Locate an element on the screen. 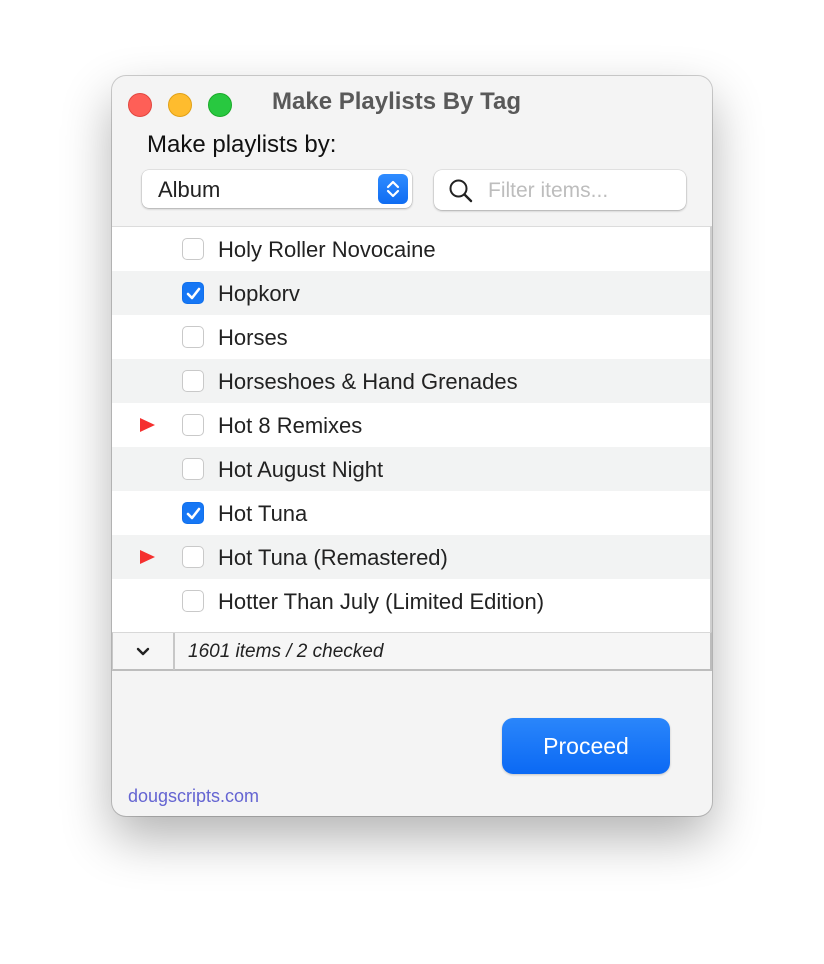  status-count-text: 1601 items / 2 checked is located at coordinates (286, 651).